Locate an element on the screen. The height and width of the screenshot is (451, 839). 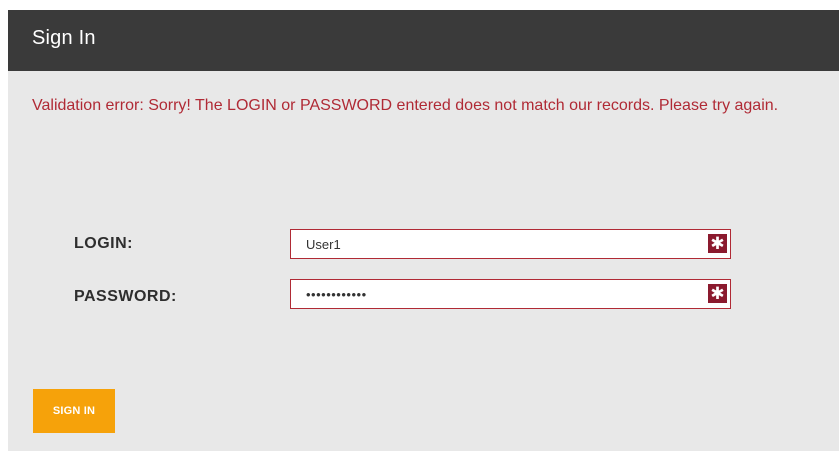
login-input is located at coordinates (496, 244).